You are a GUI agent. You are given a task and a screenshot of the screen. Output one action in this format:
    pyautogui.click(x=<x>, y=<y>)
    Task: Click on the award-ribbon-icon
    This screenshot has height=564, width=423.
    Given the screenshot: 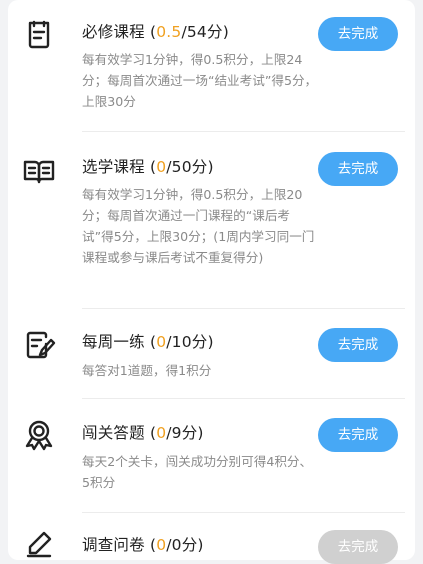 What is the action you would take?
    pyautogui.click(x=39, y=435)
    